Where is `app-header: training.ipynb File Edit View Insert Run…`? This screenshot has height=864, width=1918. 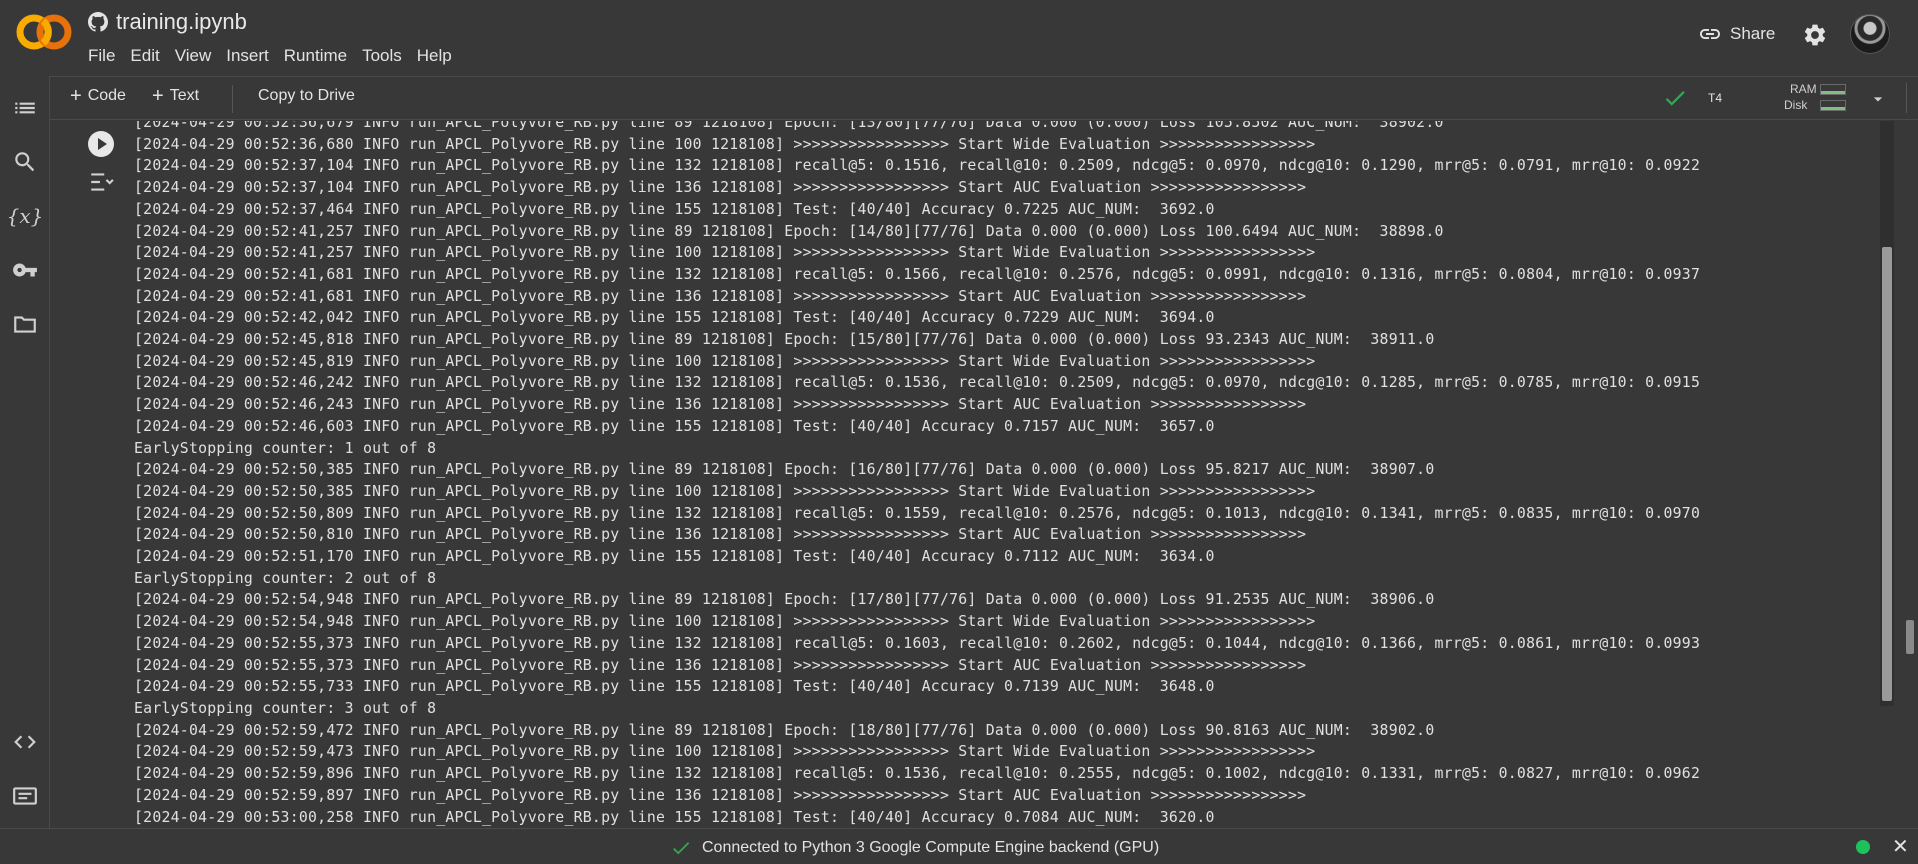 app-header: training.ipynb File Edit View Insert Run… is located at coordinates (959, 37).